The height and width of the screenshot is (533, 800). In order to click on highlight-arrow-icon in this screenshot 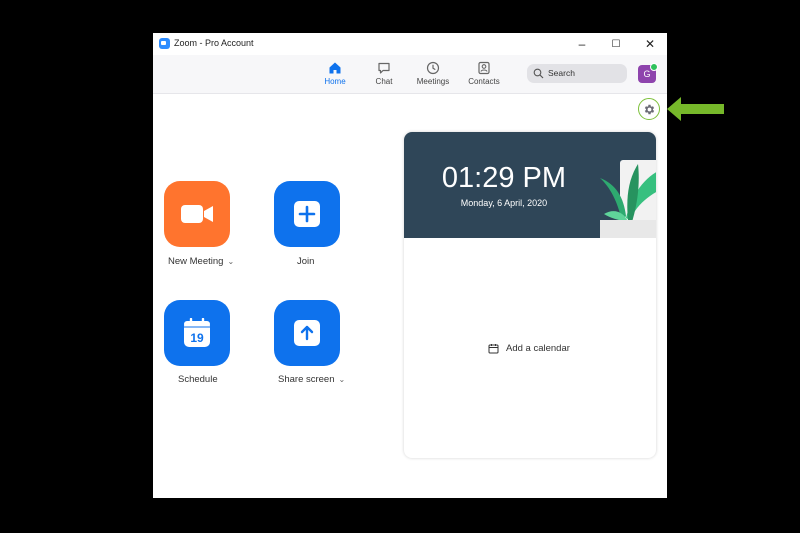, I will do `click(695, 109)`.